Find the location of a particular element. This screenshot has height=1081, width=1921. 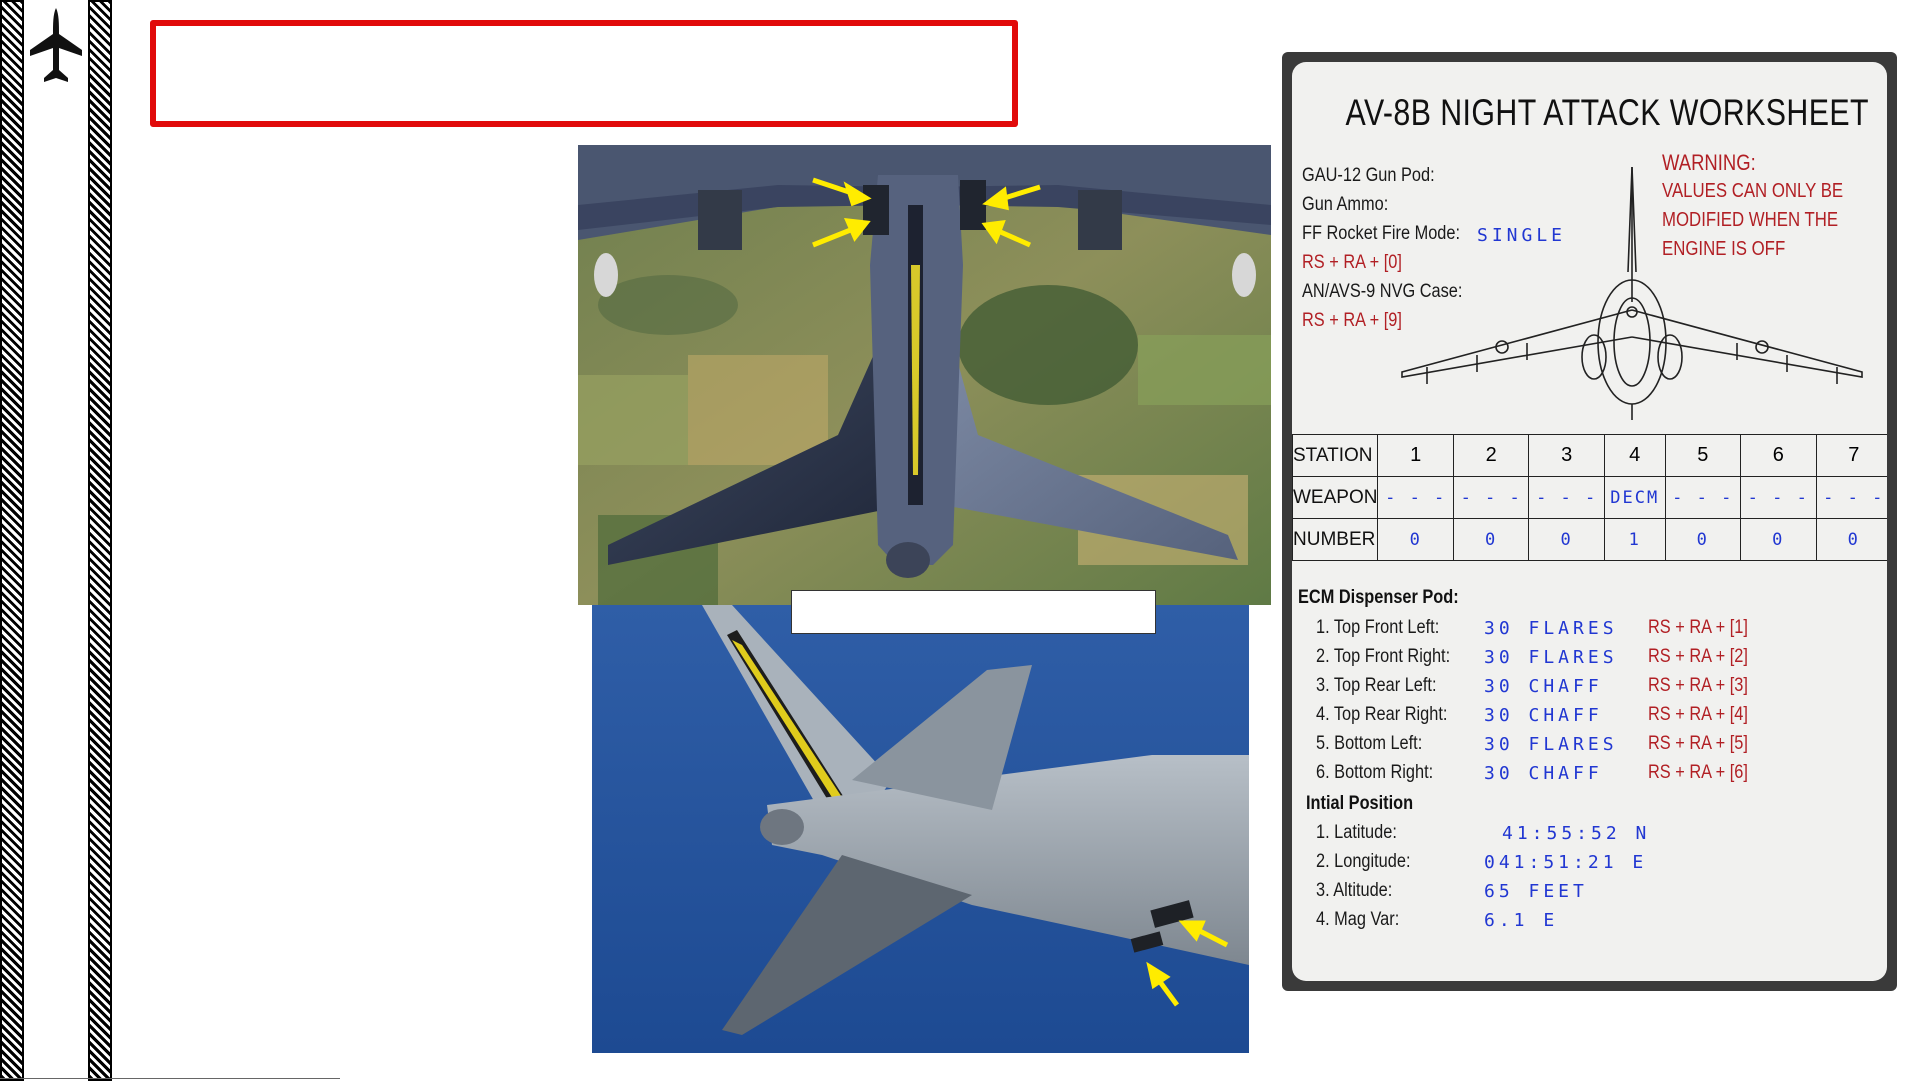

number-header: NUMBER is located at coordinates (1335, 539).